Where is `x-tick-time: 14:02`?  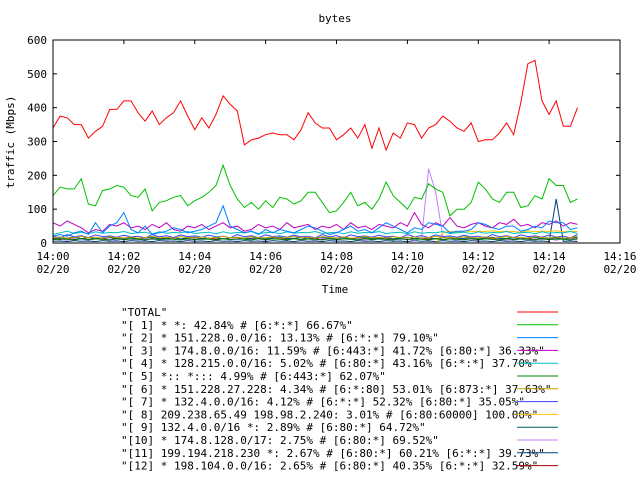 x-tick-time: 14:02 is located at coordinates (123, 256).